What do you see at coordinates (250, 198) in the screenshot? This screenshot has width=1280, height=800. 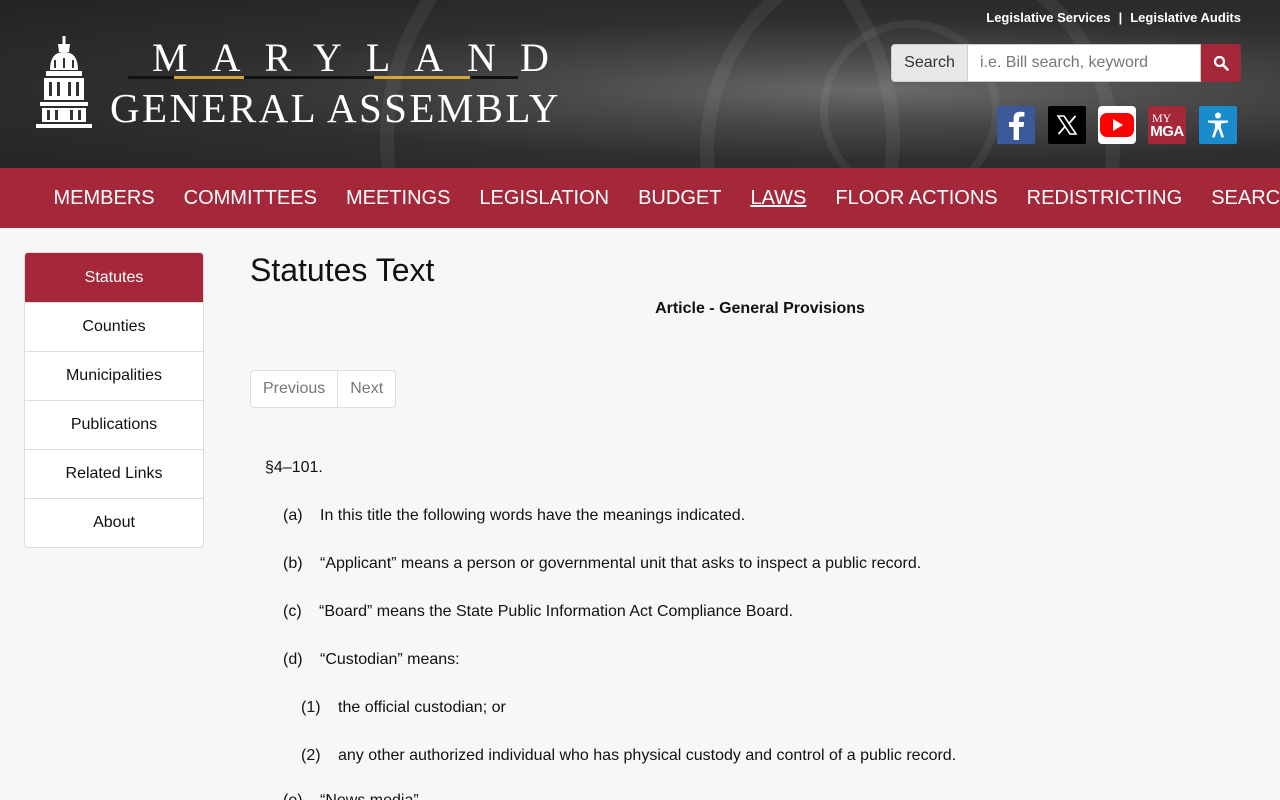 I see `nav-committees: COMMITTEES` at bounding box center [250, 198].